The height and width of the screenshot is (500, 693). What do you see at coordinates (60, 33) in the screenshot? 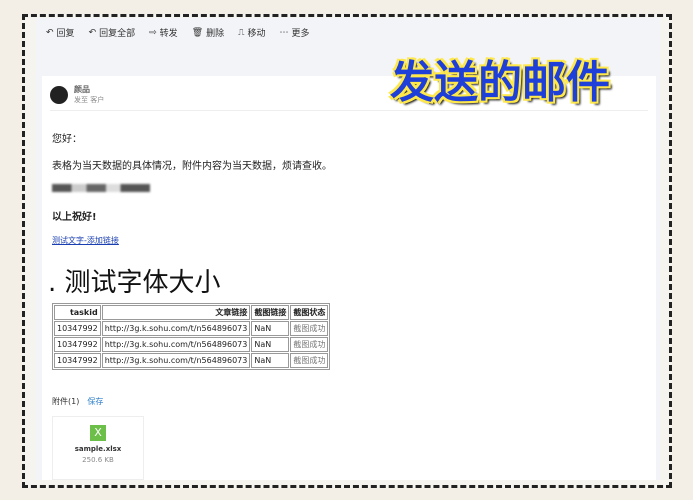
I see `reply-button: ↶ 回复` at bounding box center [60, 33].